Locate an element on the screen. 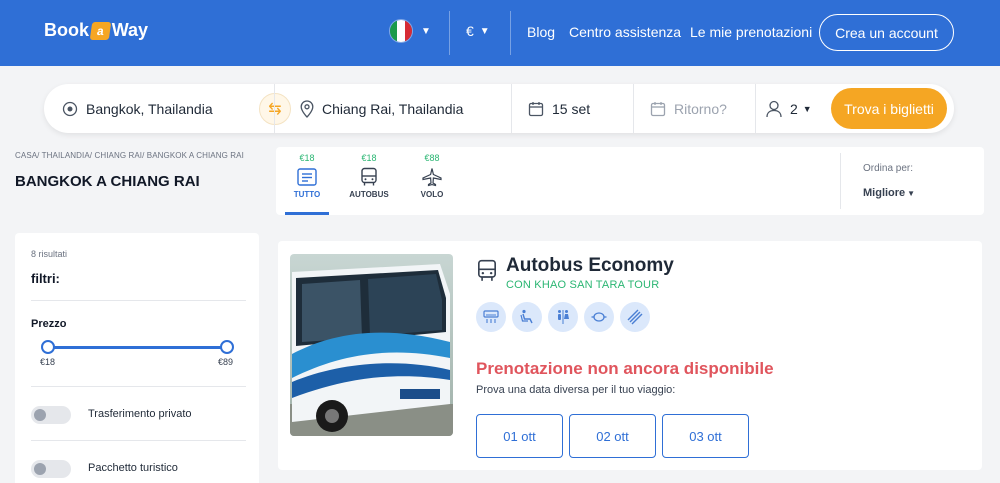  return-date-placeholder: Ritorno? is located at coordinates (700, 108).